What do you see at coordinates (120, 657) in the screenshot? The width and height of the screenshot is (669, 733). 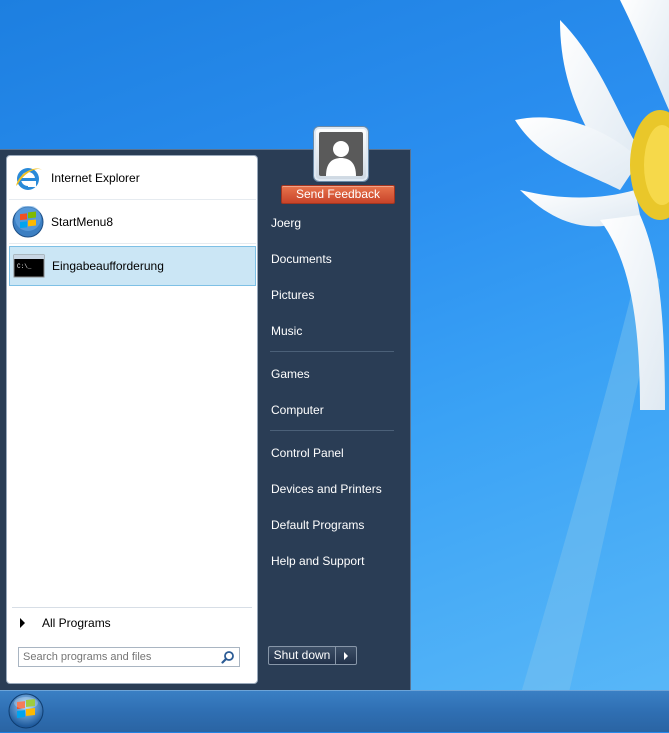 I see `search-input` at bounding box center [120, 657].